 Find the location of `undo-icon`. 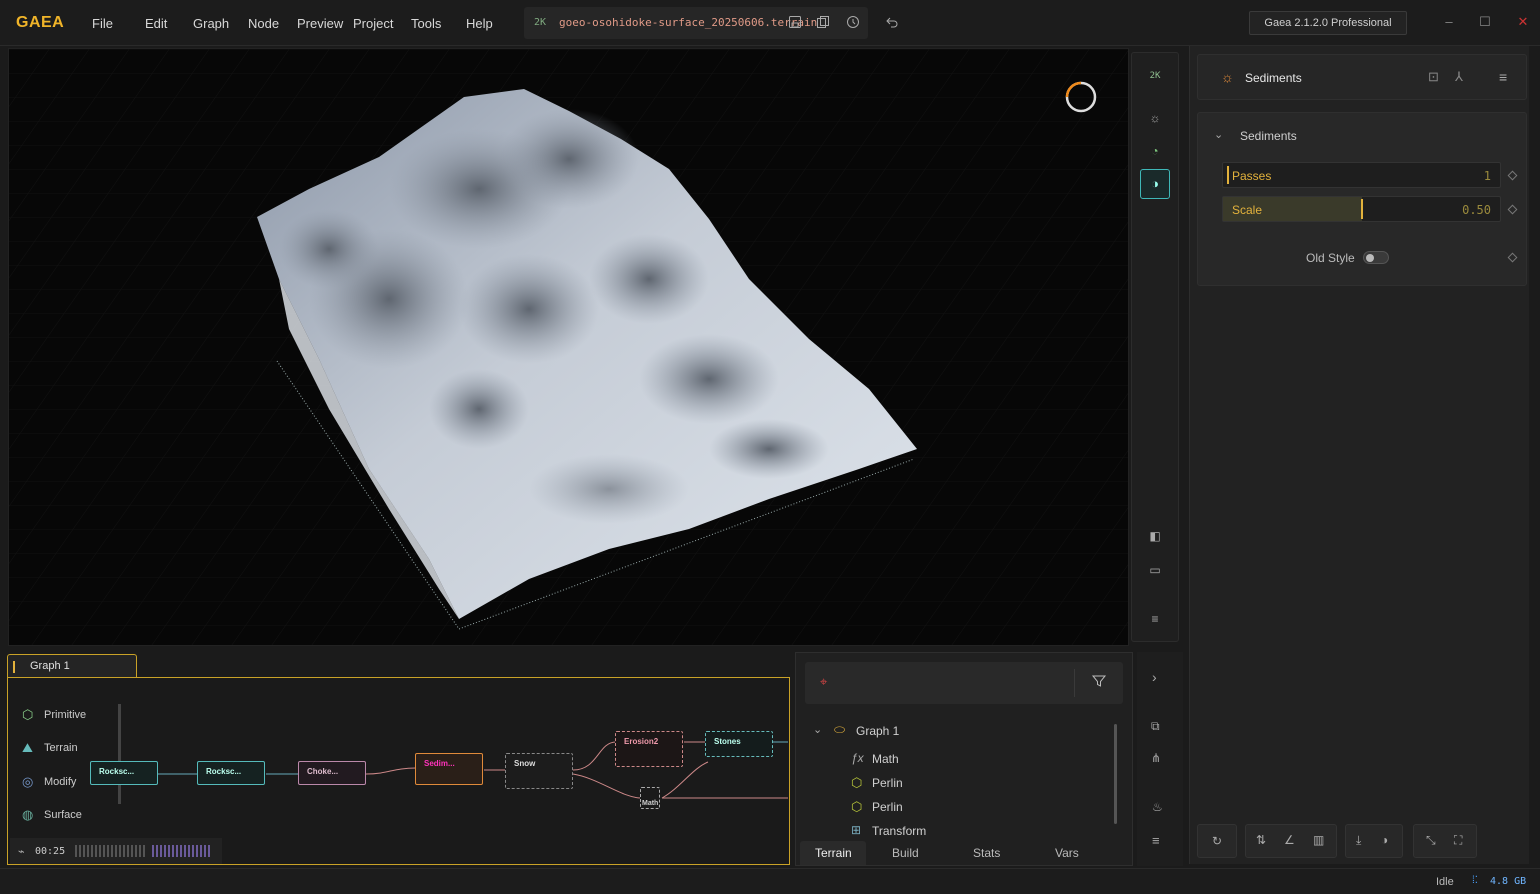

undo-icon is located at coordinates (892, 23).